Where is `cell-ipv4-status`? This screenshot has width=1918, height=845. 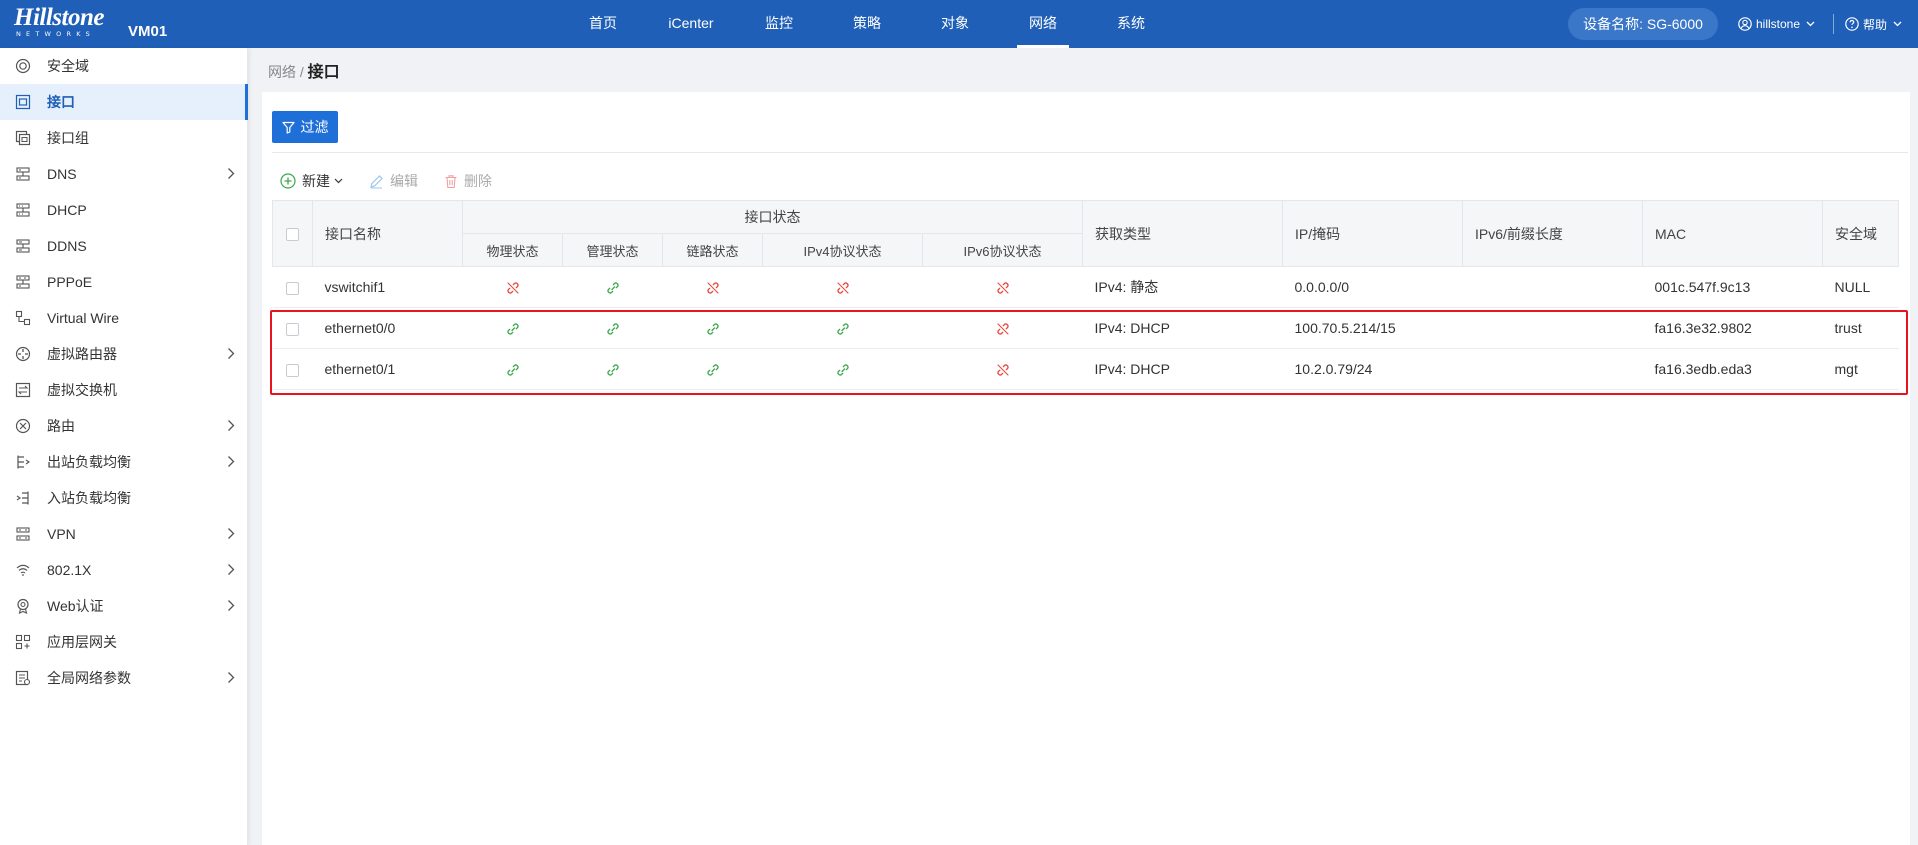
cell-ipv4-status is located at coordinates (842, 328).